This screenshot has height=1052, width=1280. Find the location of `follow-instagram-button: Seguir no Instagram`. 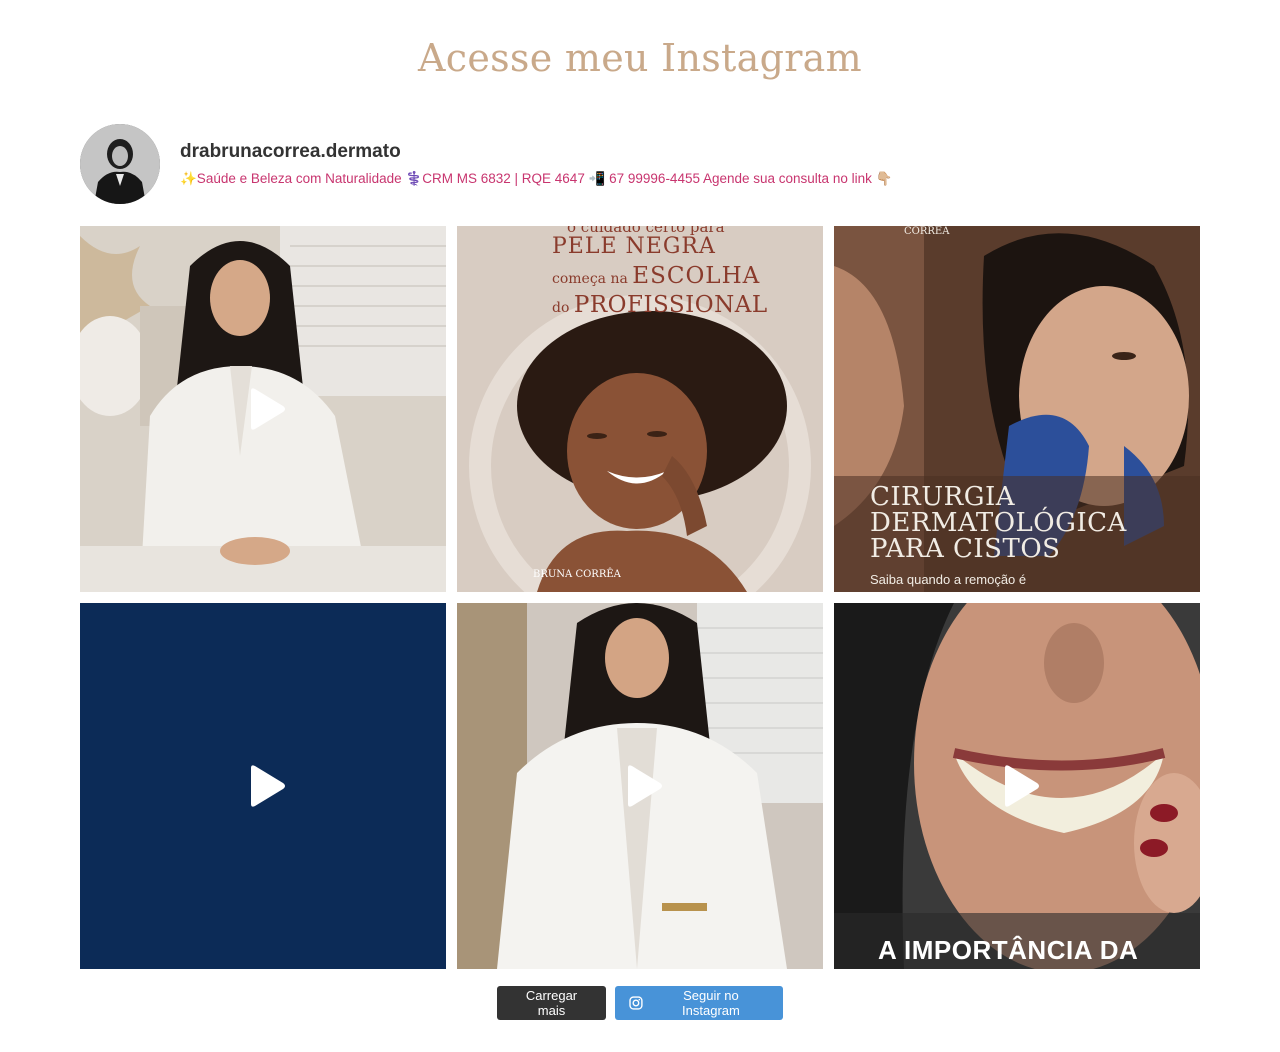

follow-instagram-button: Seguir no Instagram is located at coordinates (699, 1003).